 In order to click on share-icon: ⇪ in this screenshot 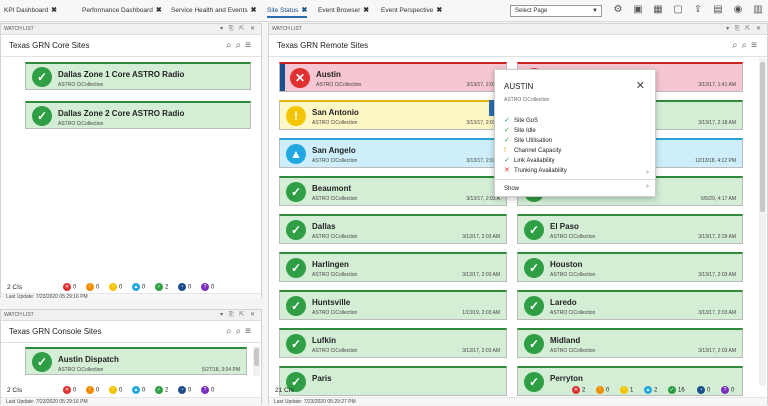, I will do `click(698, 10)`.